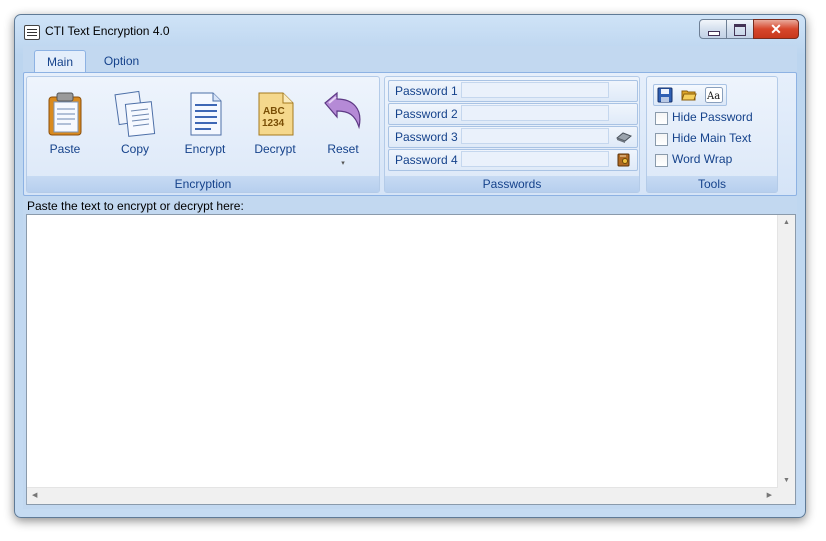 This screenshot has height=541, width=826. I want to click on password-row-4: Password 4, so click(513, 160).